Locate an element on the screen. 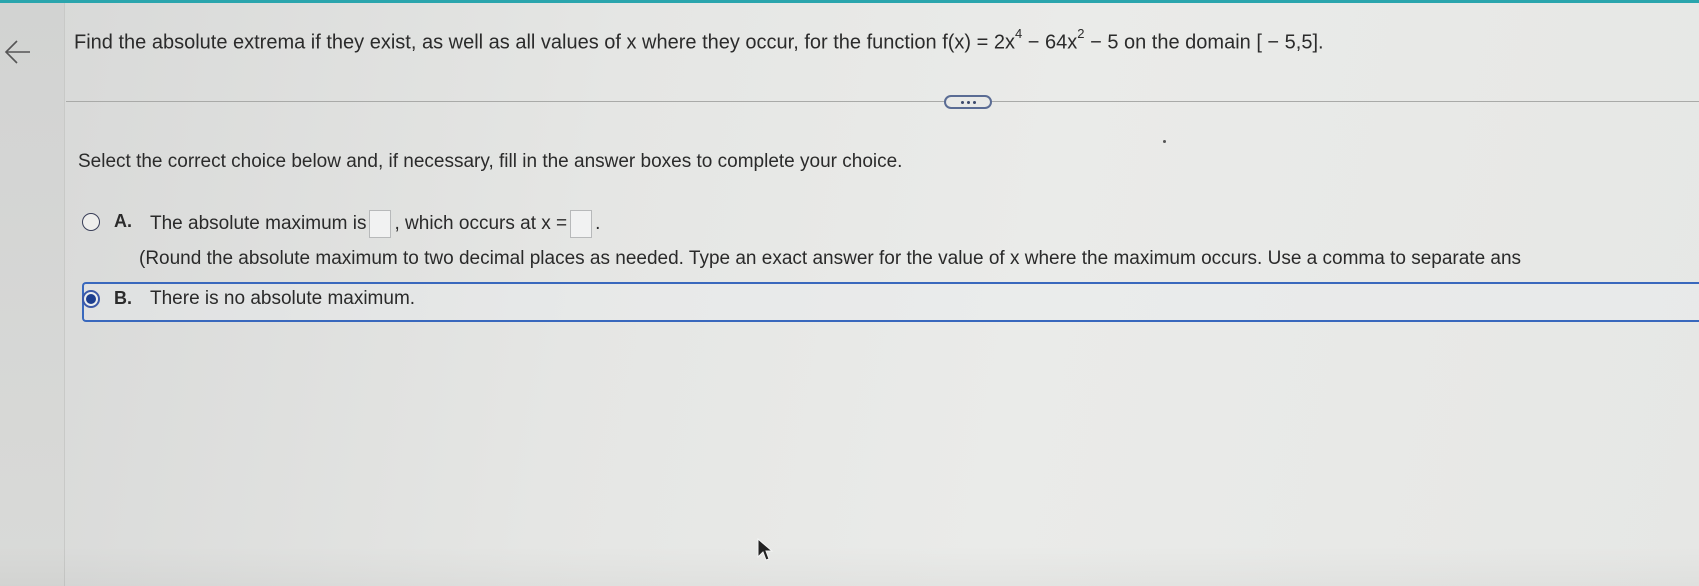 The width and height of the screenshot is (1699, 586). radio-selected-dot is located at coordinates (91, 299).